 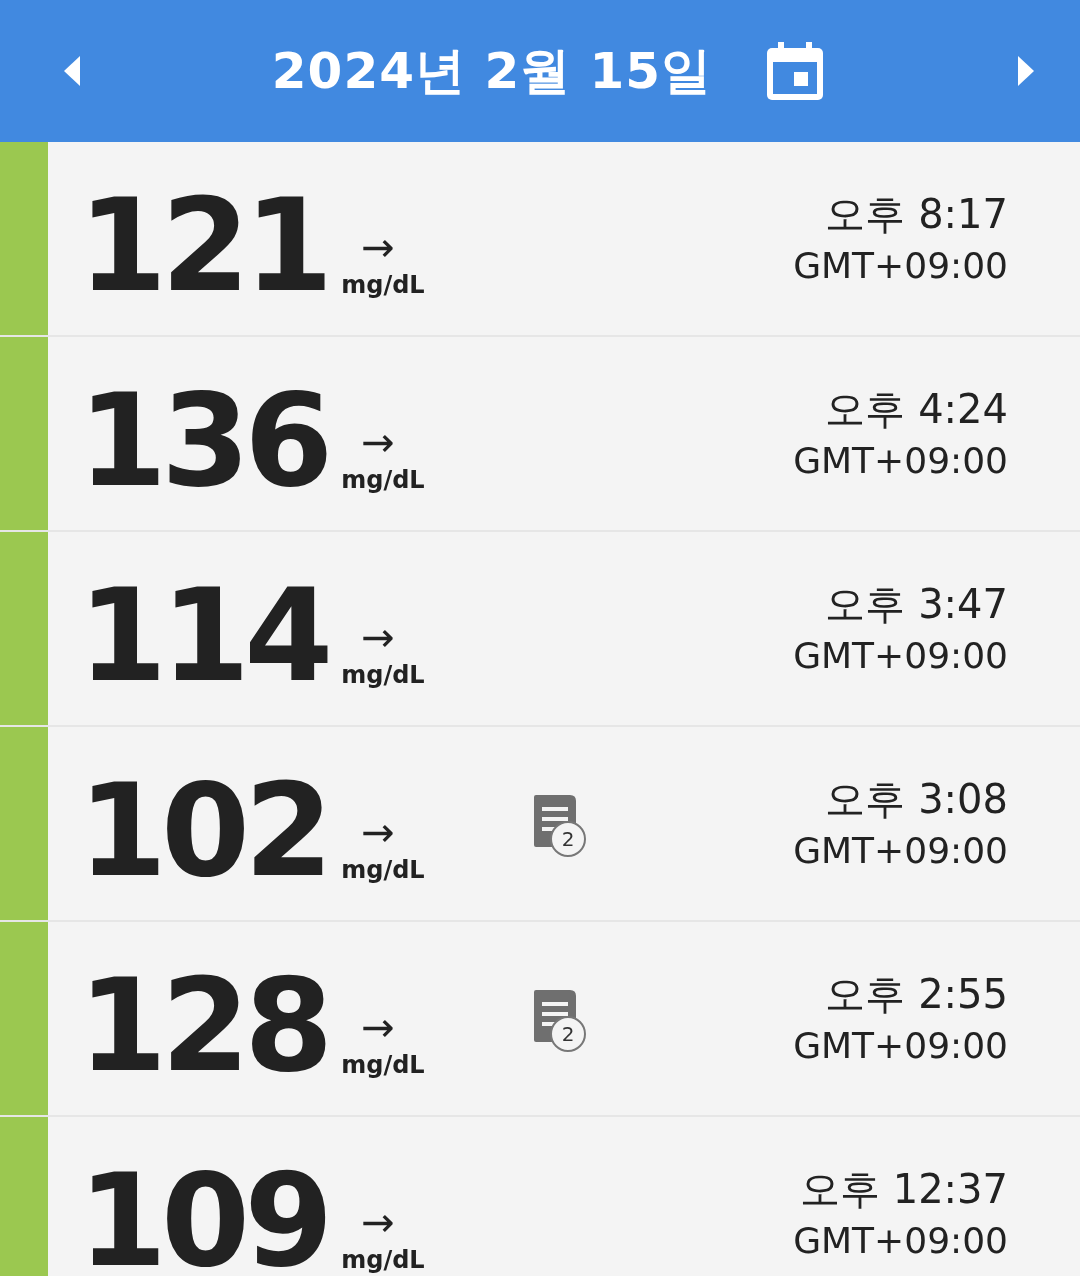 What do you see at coordinates (203, 245) in the screenshot?
I see `glucose-value: 121` at bounding box center [203, 245].